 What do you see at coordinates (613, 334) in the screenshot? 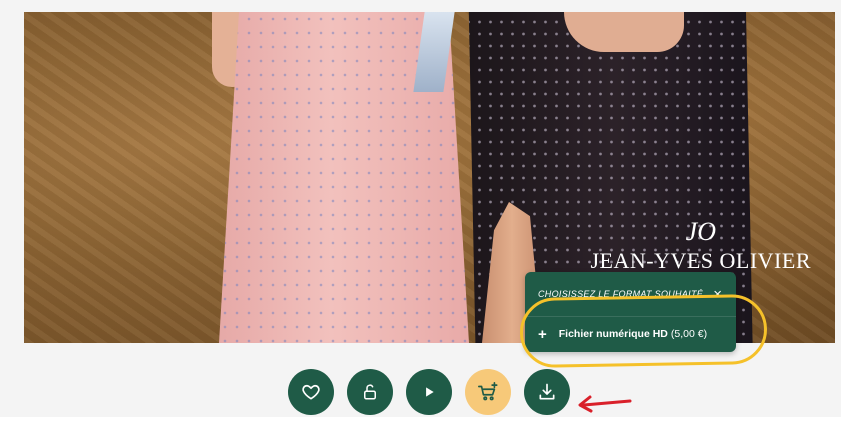
I see `format-option-label: Fichier numérique HD` at bounding box center [613, 334].